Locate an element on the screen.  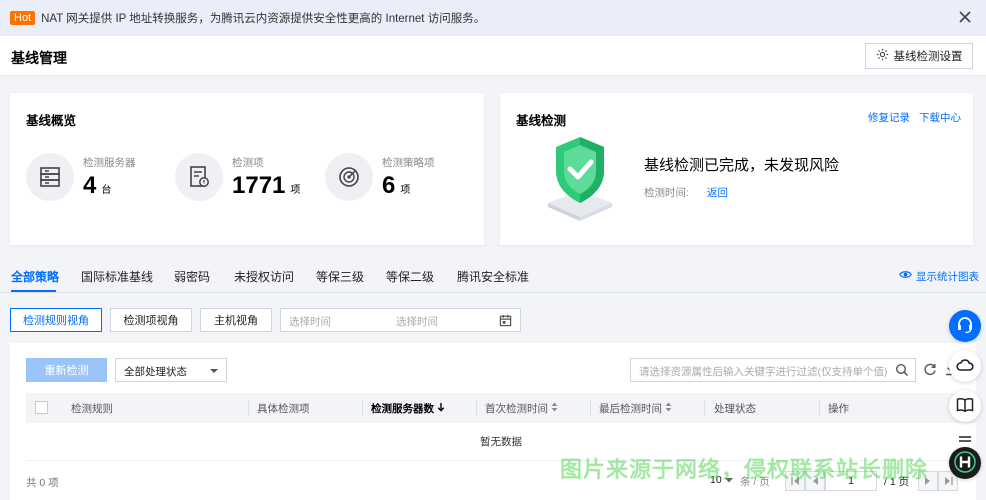
empty-state: 暂无数据 is located at coordinates (501, 442).